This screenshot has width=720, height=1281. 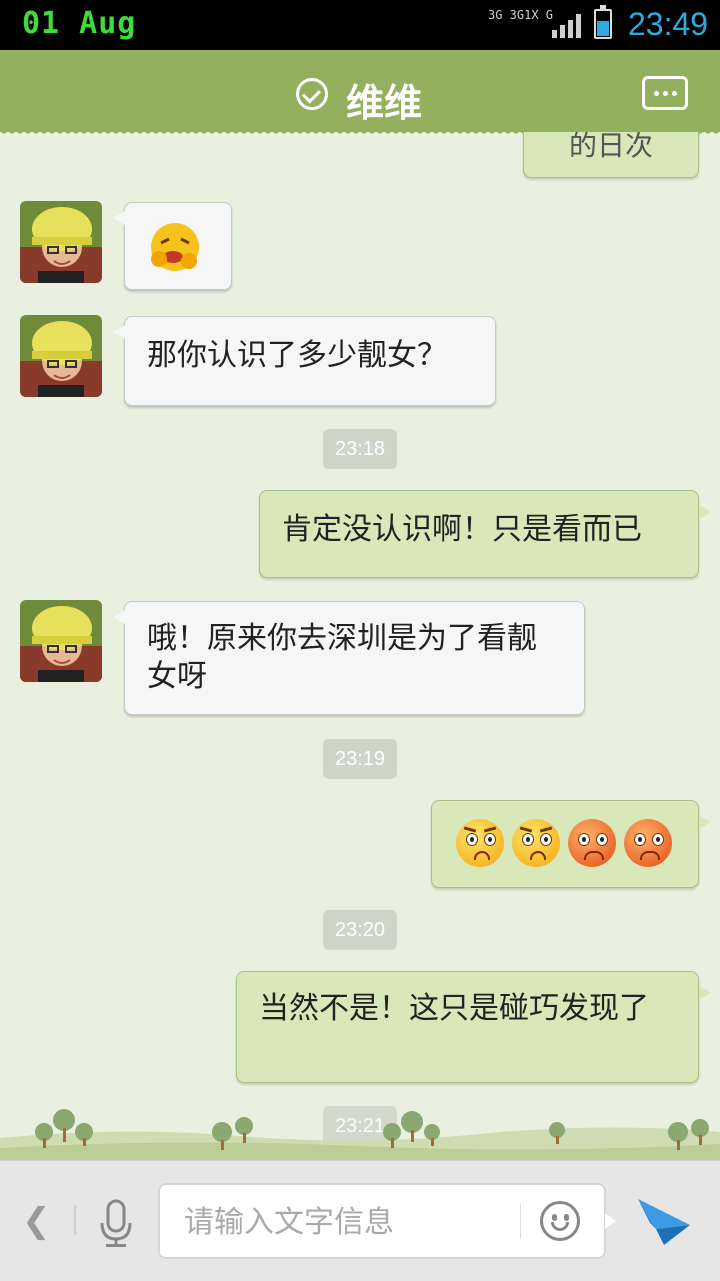 What do you see at coordinates (312, 94) in the screenshot?
I see `verified-check-icon` at bounding box center [312, 94].